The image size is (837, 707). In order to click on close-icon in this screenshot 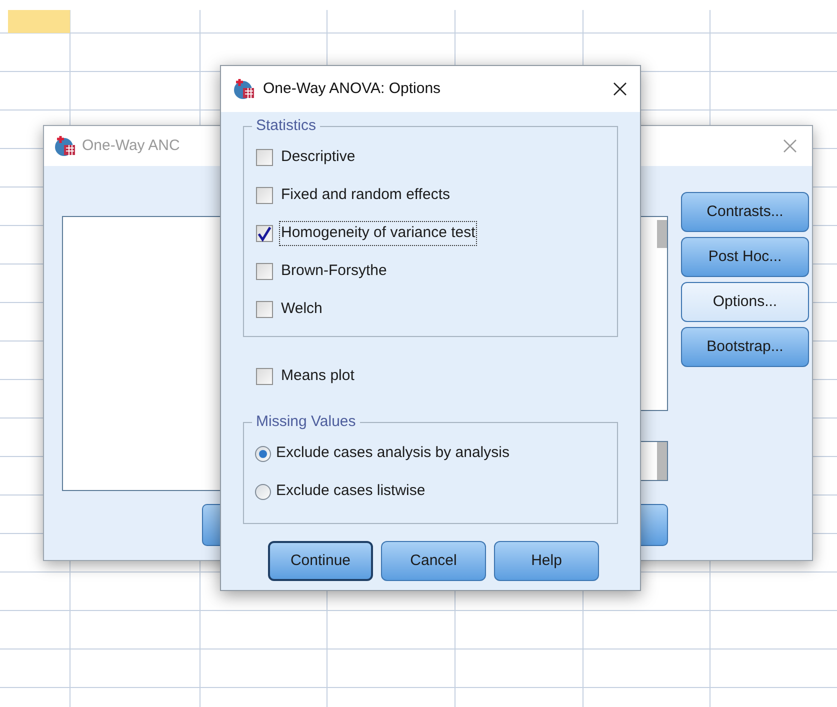, I will do `click(620, 89)`.